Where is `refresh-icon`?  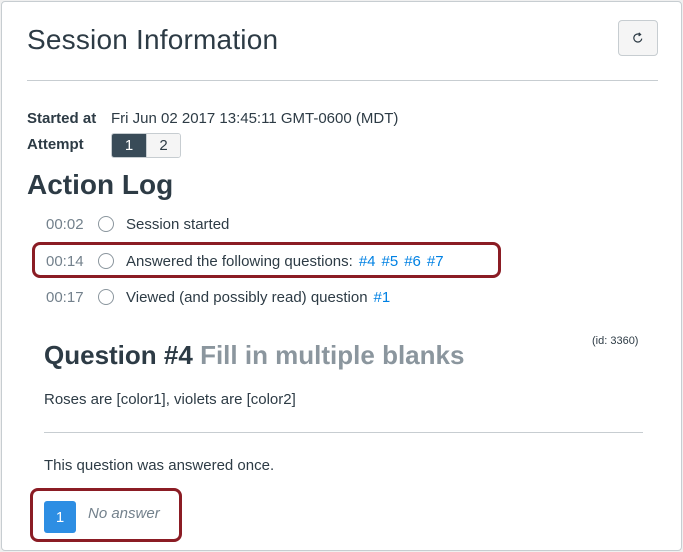 refresh-icon is located at coordinates (638, 37).